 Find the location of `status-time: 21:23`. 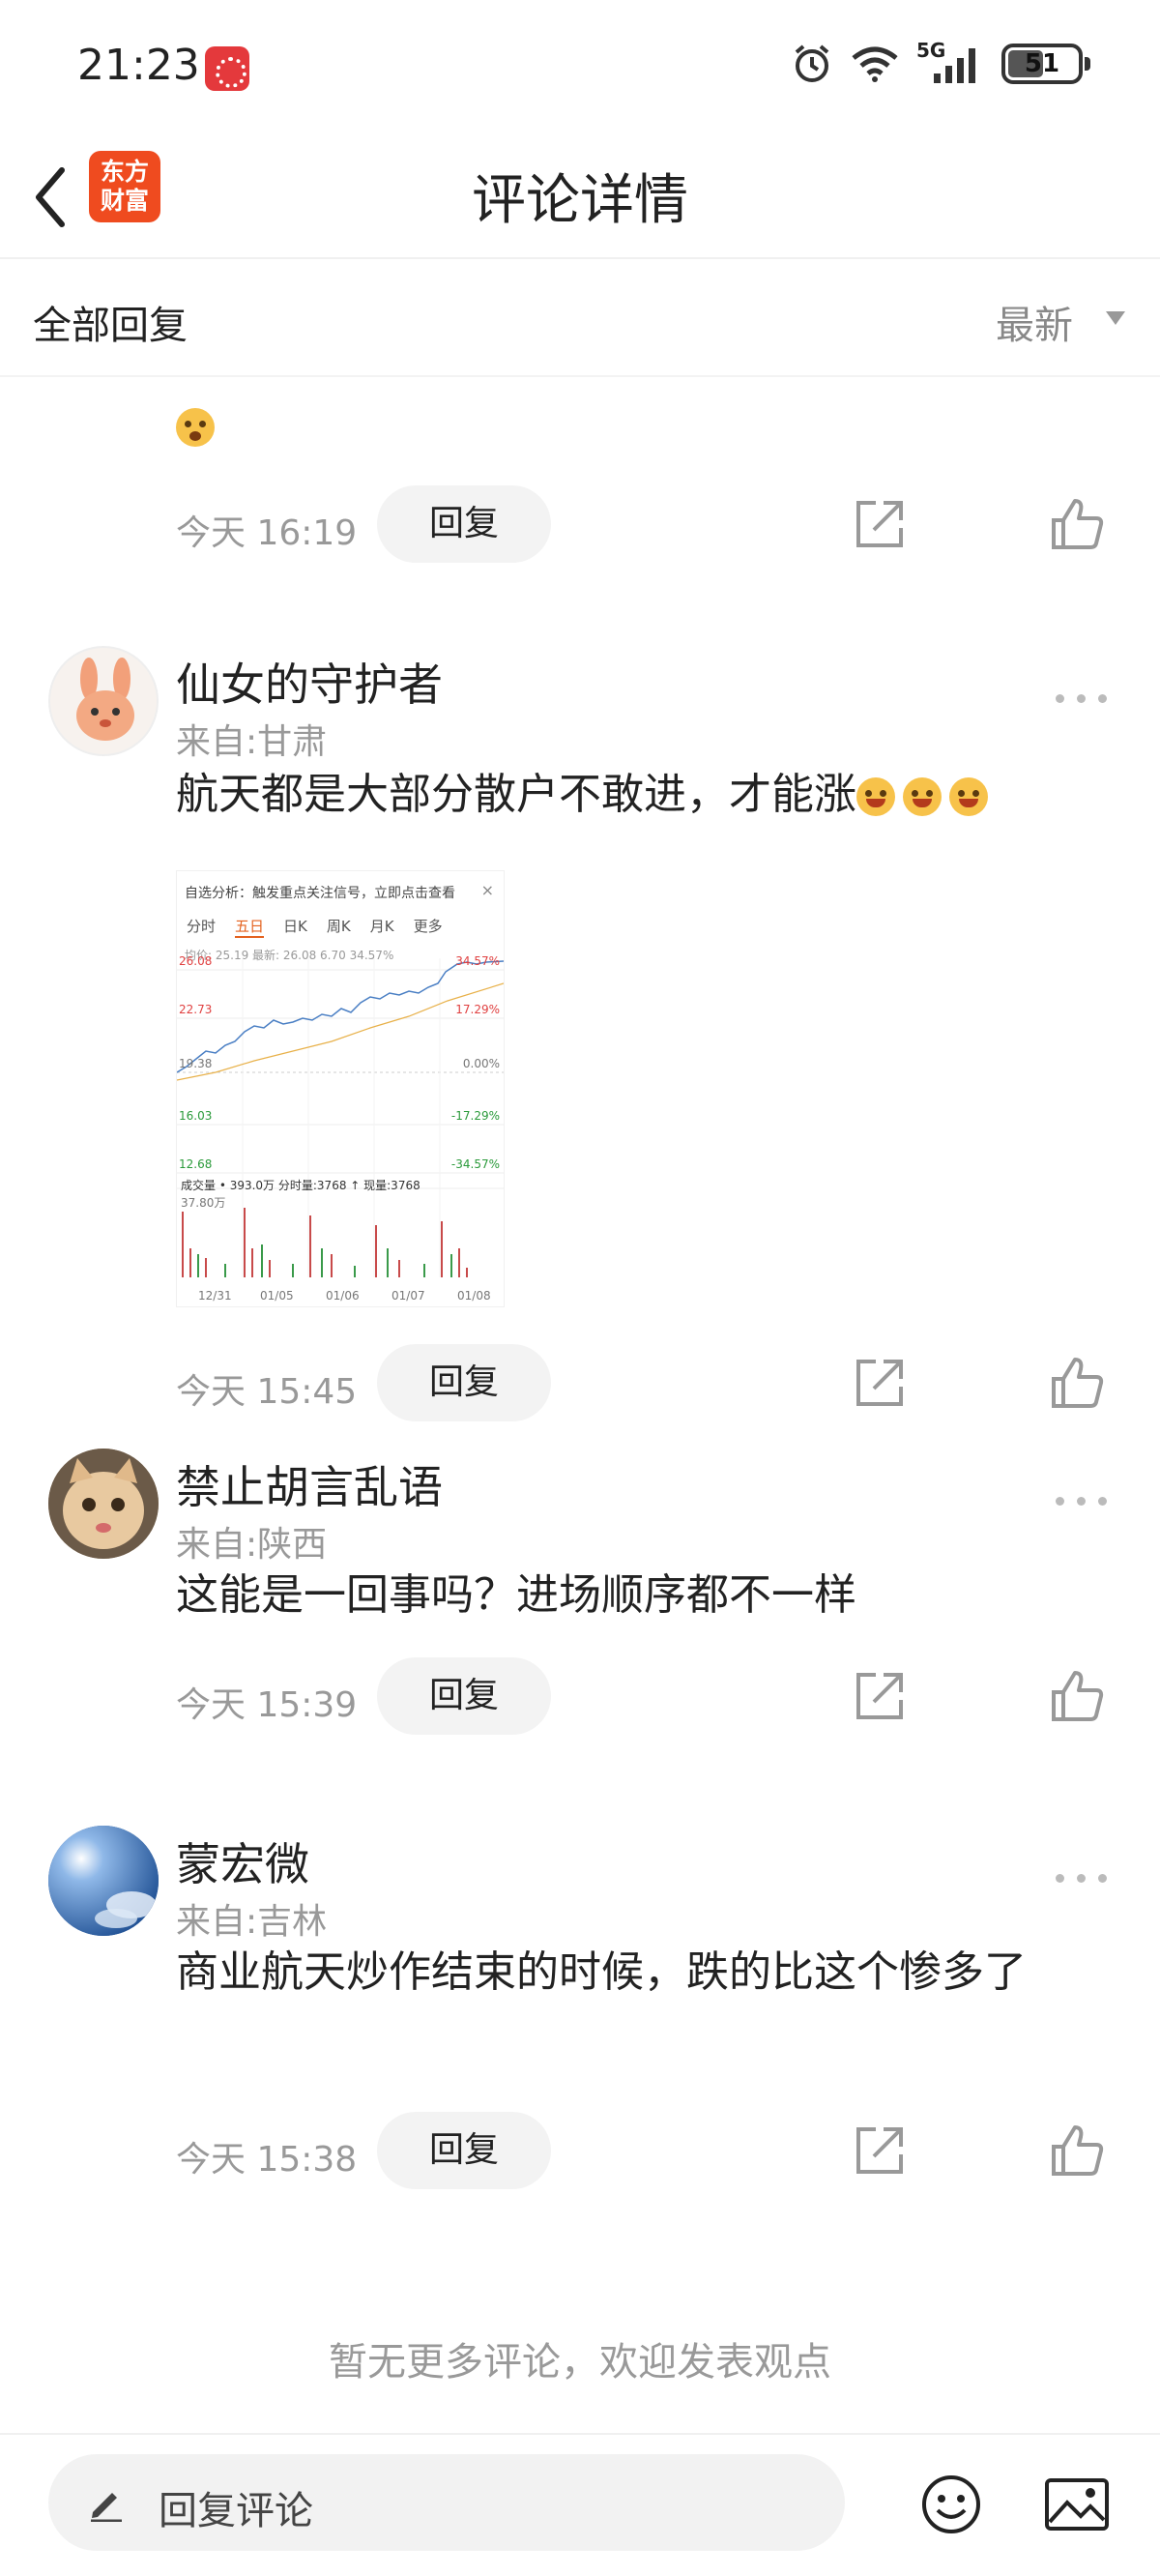

status-time: 21:23 is located at coordinates (138, 65).